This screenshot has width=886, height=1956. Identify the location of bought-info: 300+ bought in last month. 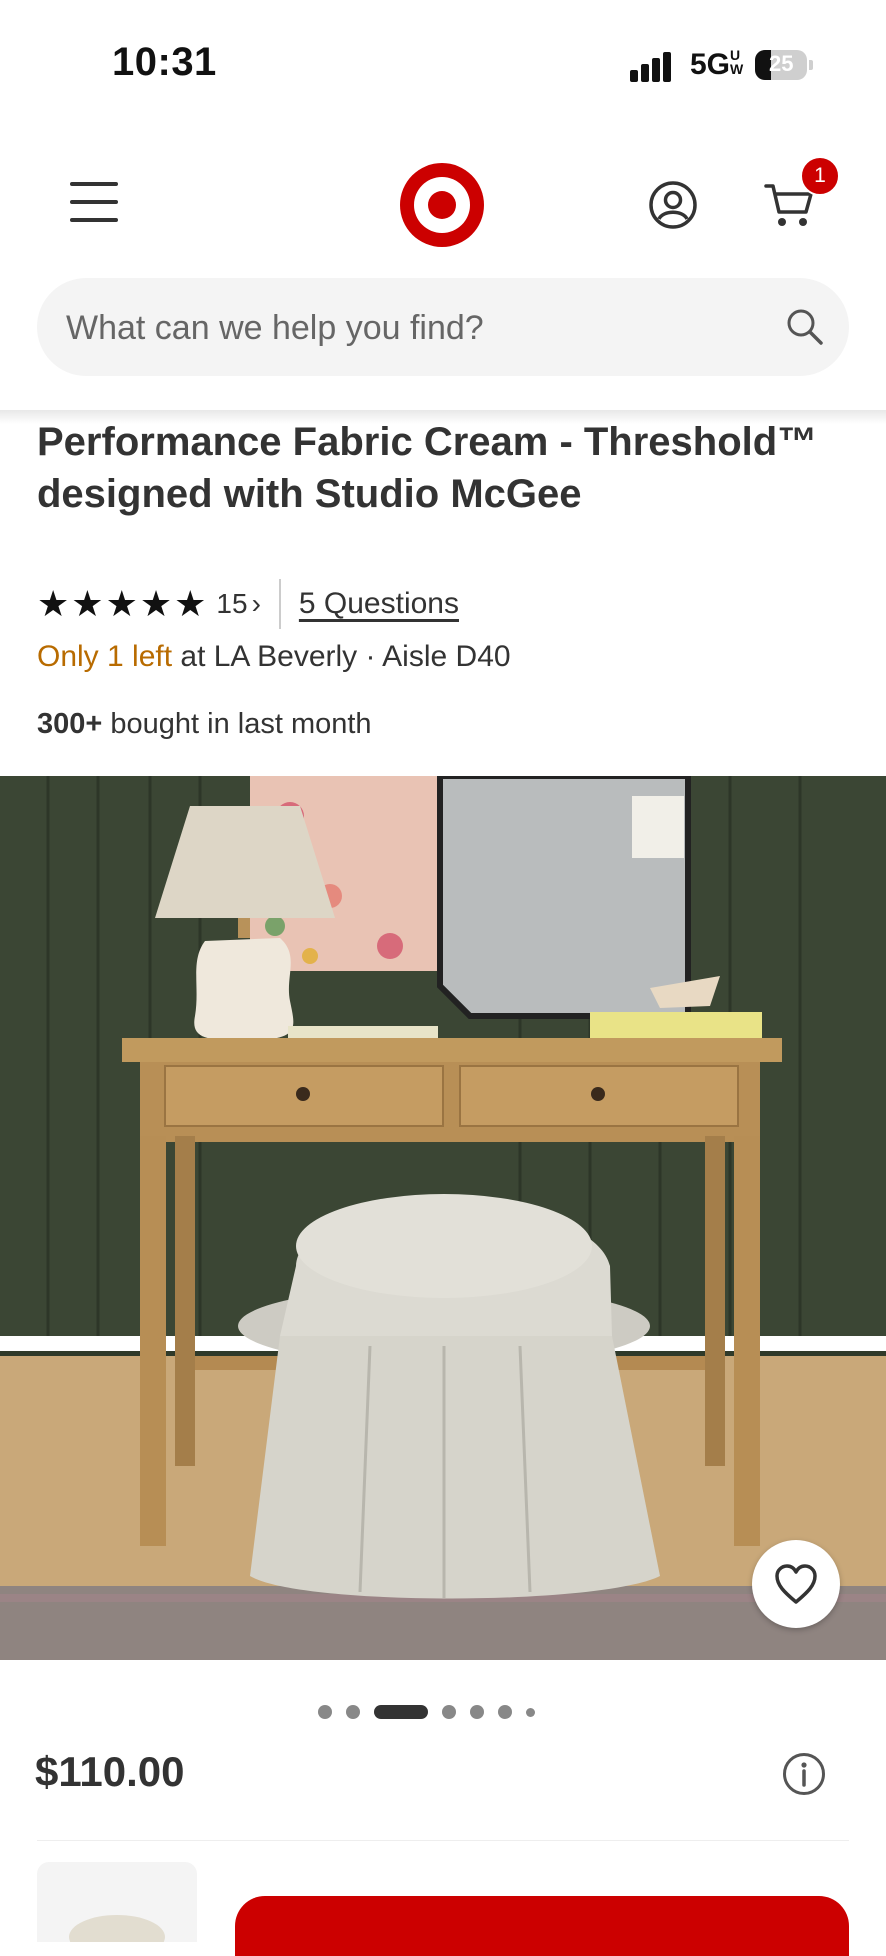
(204, 724).